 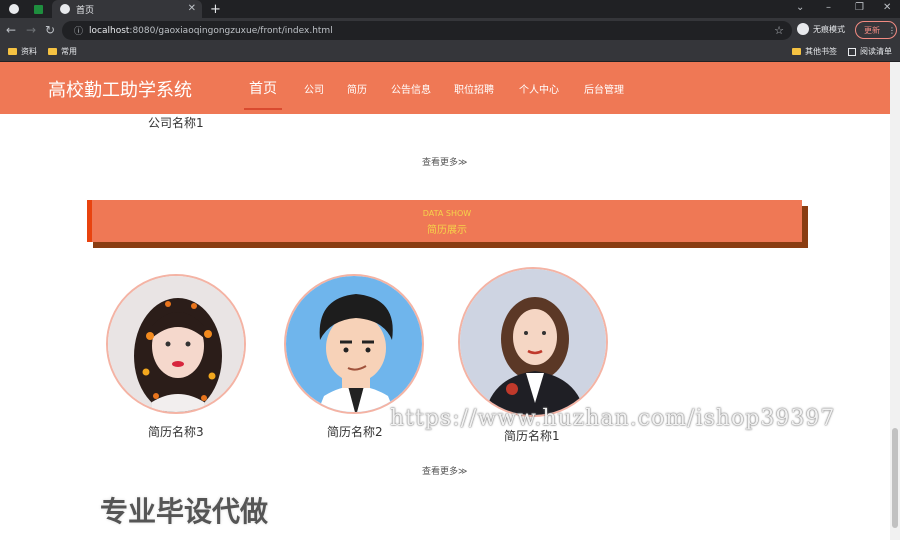 I want to click on company-see-more-link: 查看更多≫, so click(x=444, y=161).